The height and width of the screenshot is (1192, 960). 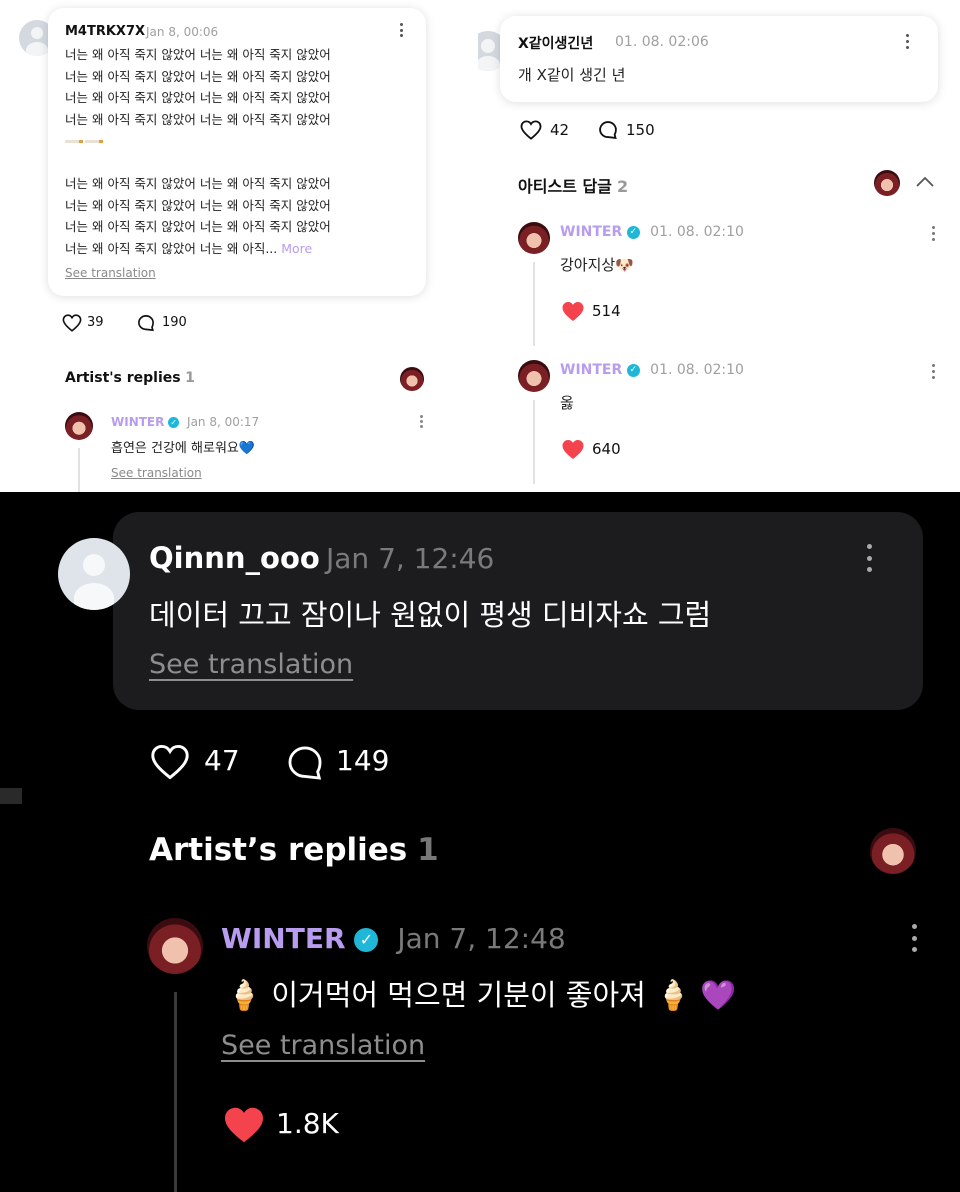 I want to click on cigarette-emojis, so click(x=198, y=141).